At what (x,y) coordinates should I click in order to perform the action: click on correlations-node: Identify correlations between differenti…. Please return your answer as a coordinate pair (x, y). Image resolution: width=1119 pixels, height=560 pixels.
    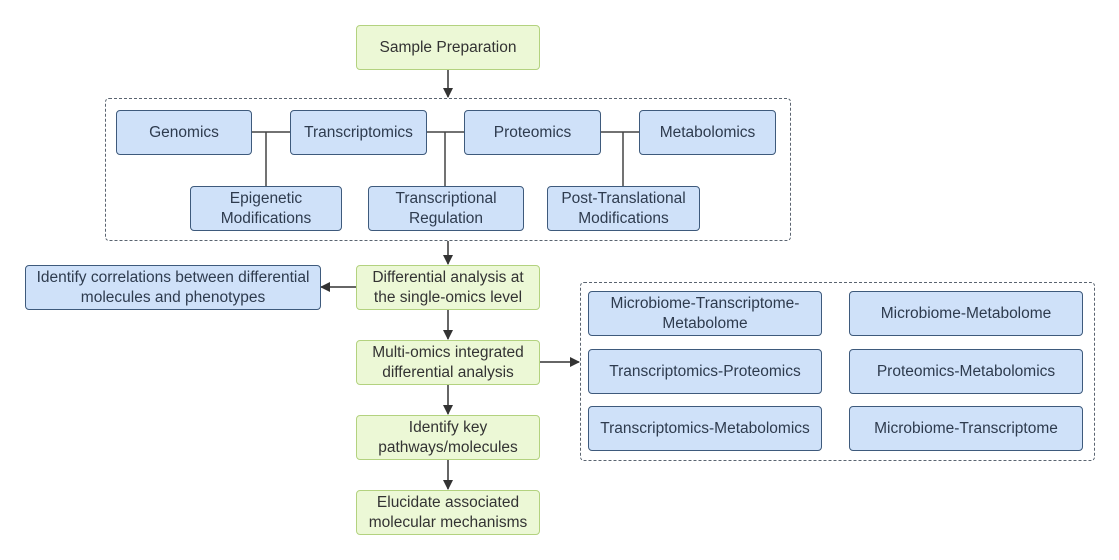
    Looking at the image, I should click on (173, 287).